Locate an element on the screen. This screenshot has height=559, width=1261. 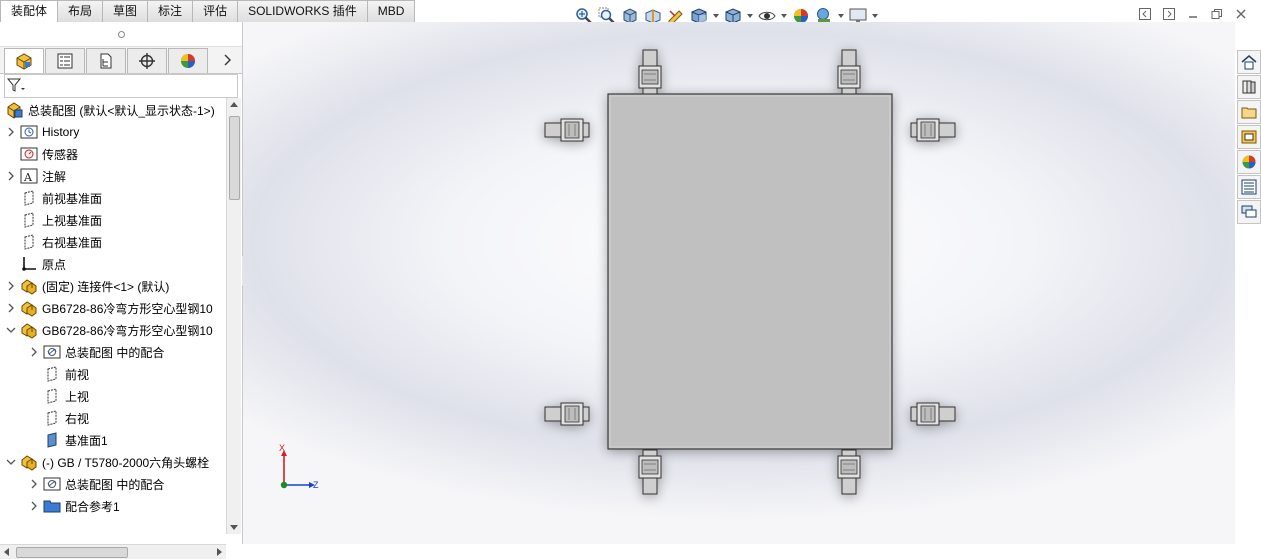
tab-0: 装配体 is located at coordinates (29, 11).